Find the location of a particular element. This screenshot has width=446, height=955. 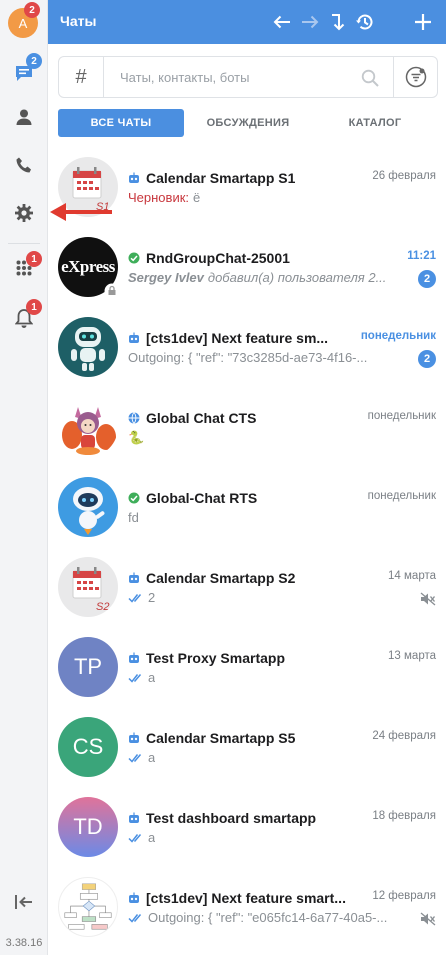

chat-date: 26 февраля is located at coordinates (404, 176).